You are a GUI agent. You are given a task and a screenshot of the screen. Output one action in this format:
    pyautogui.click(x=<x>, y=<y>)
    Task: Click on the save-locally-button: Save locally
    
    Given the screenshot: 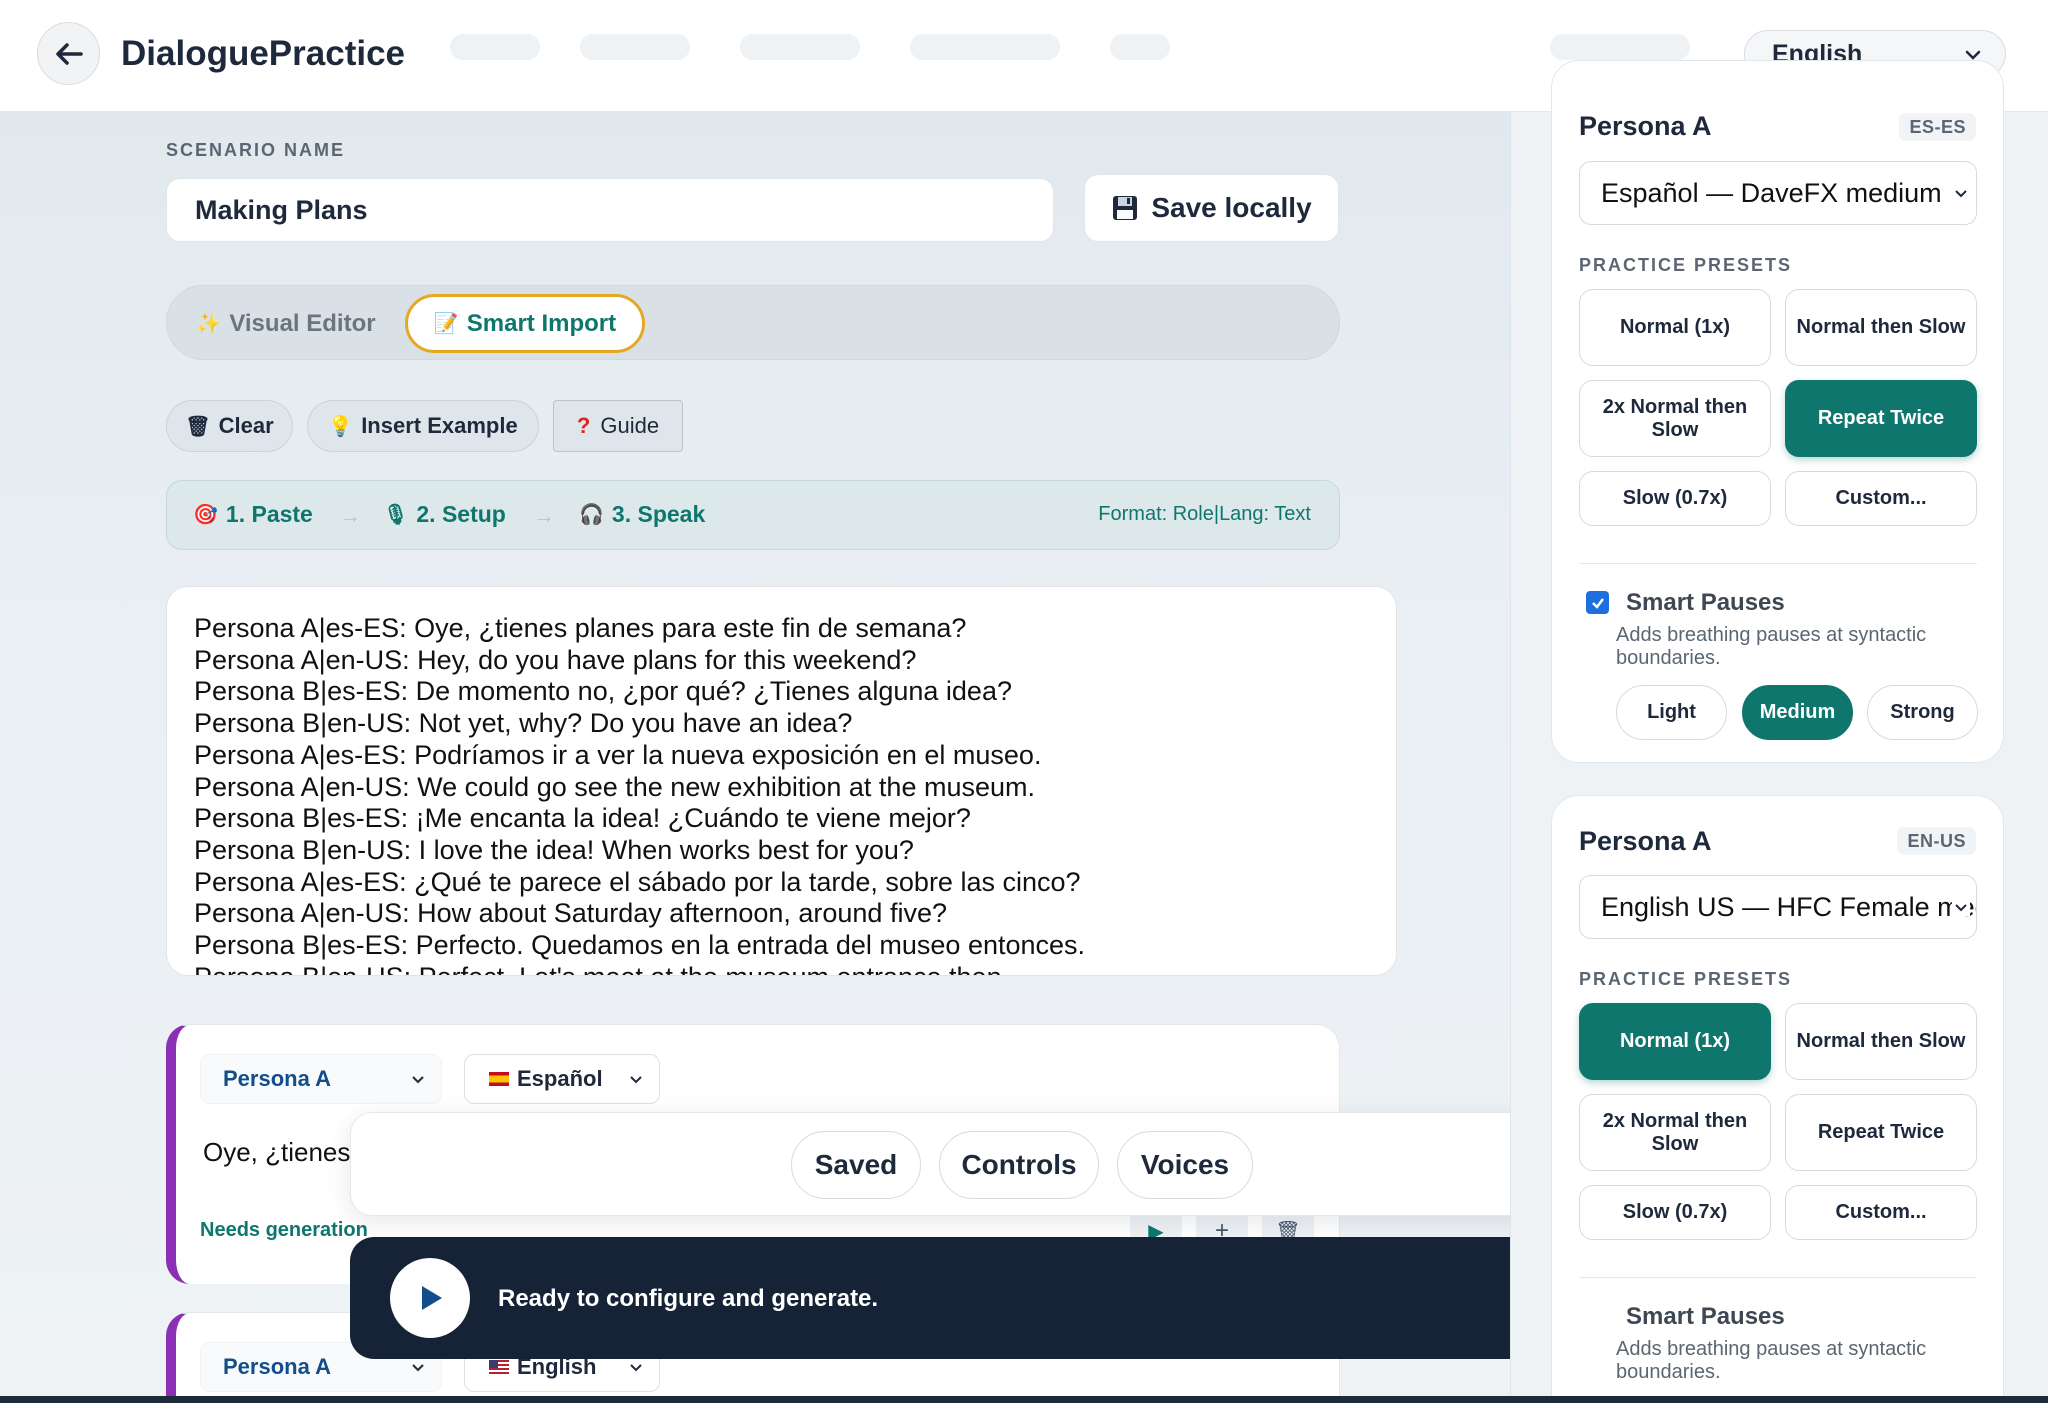 What is the action you would take?
    pyautogui.click(x=1211, y=208)
    